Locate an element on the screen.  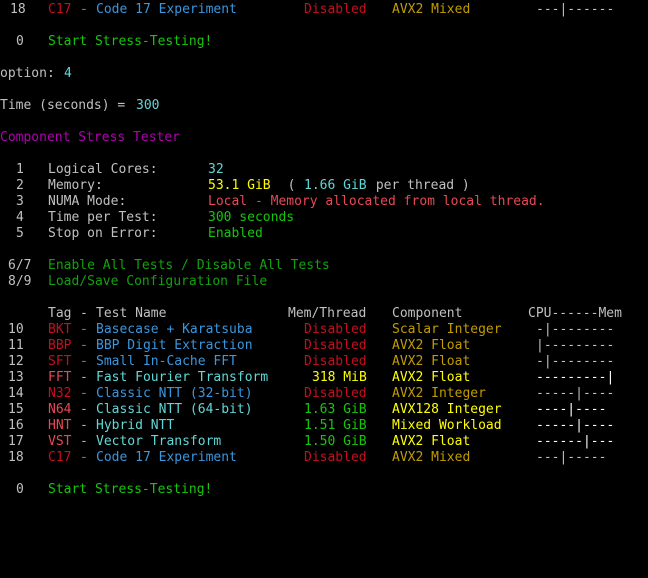
header-cpu-mem: CPU------Mem is located at coordinates (575, 313).